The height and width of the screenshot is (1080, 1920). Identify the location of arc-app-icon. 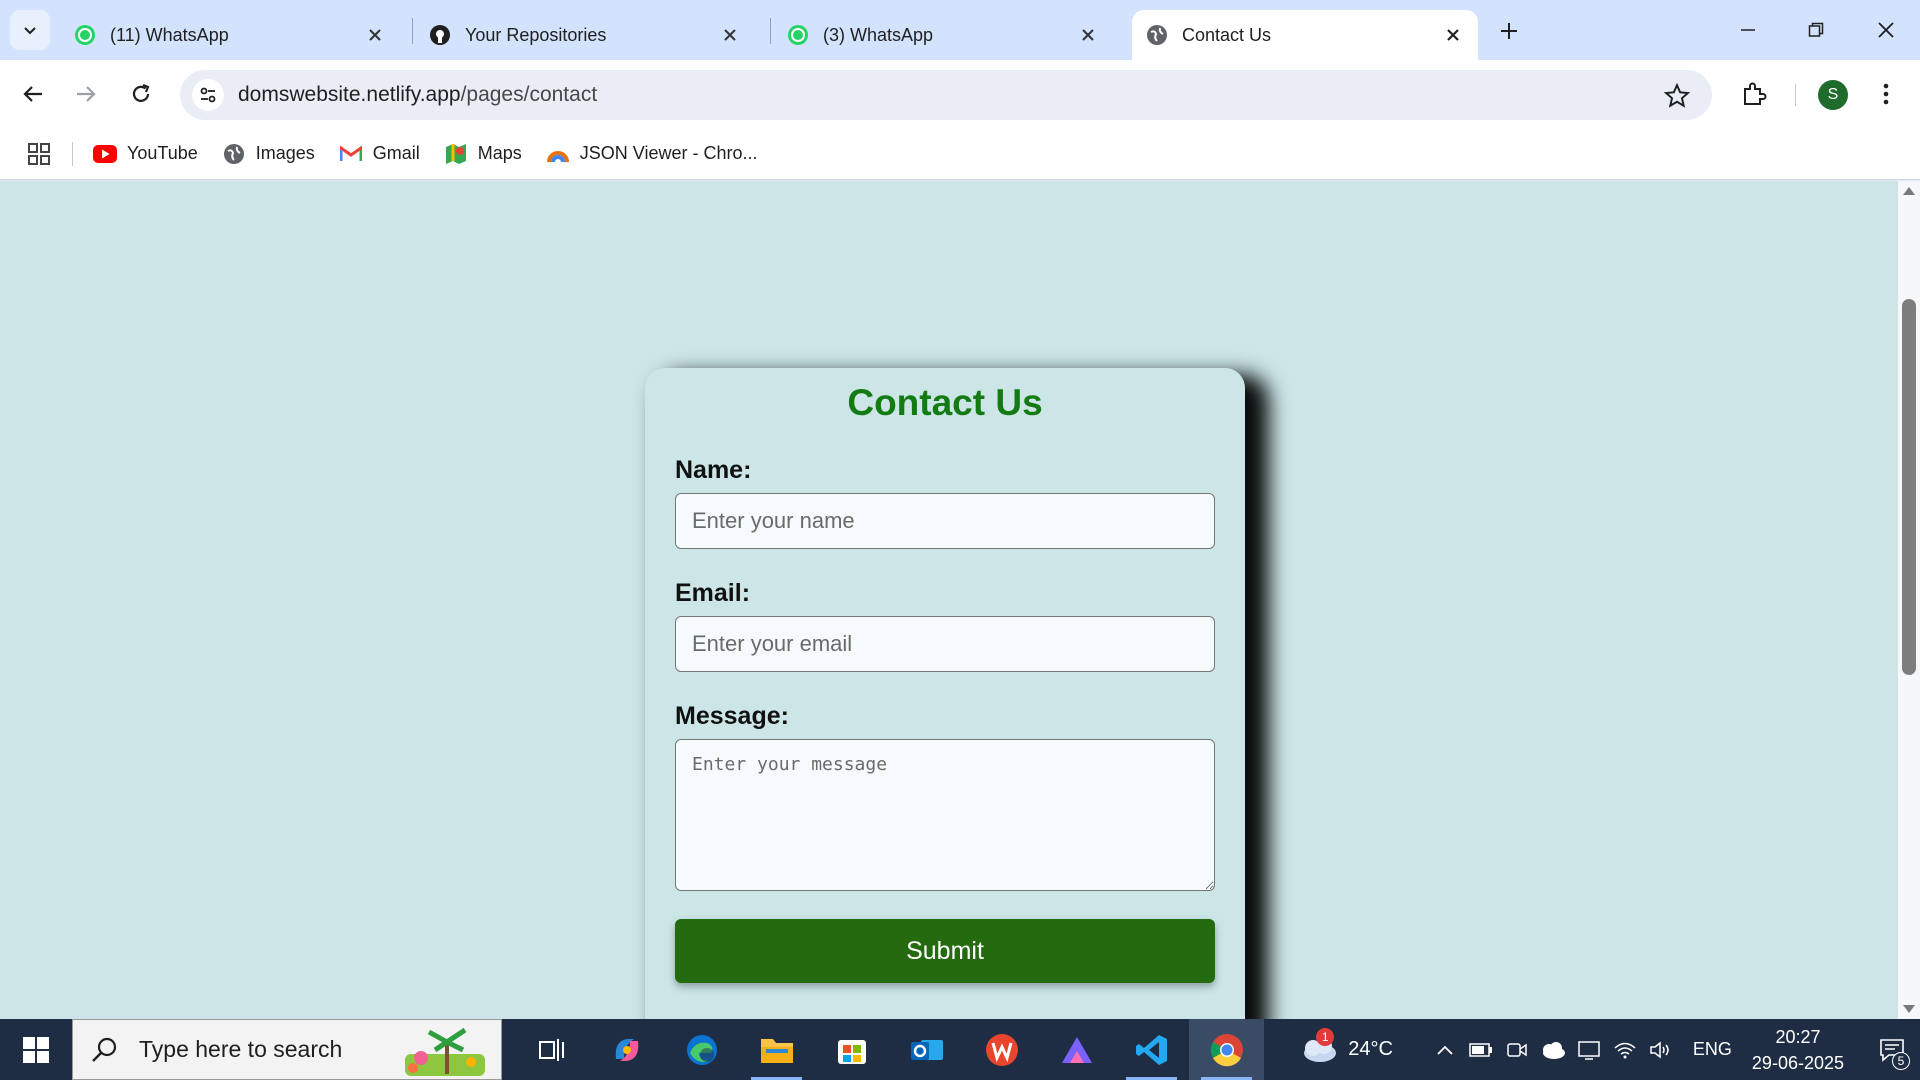
(1076, 1049).